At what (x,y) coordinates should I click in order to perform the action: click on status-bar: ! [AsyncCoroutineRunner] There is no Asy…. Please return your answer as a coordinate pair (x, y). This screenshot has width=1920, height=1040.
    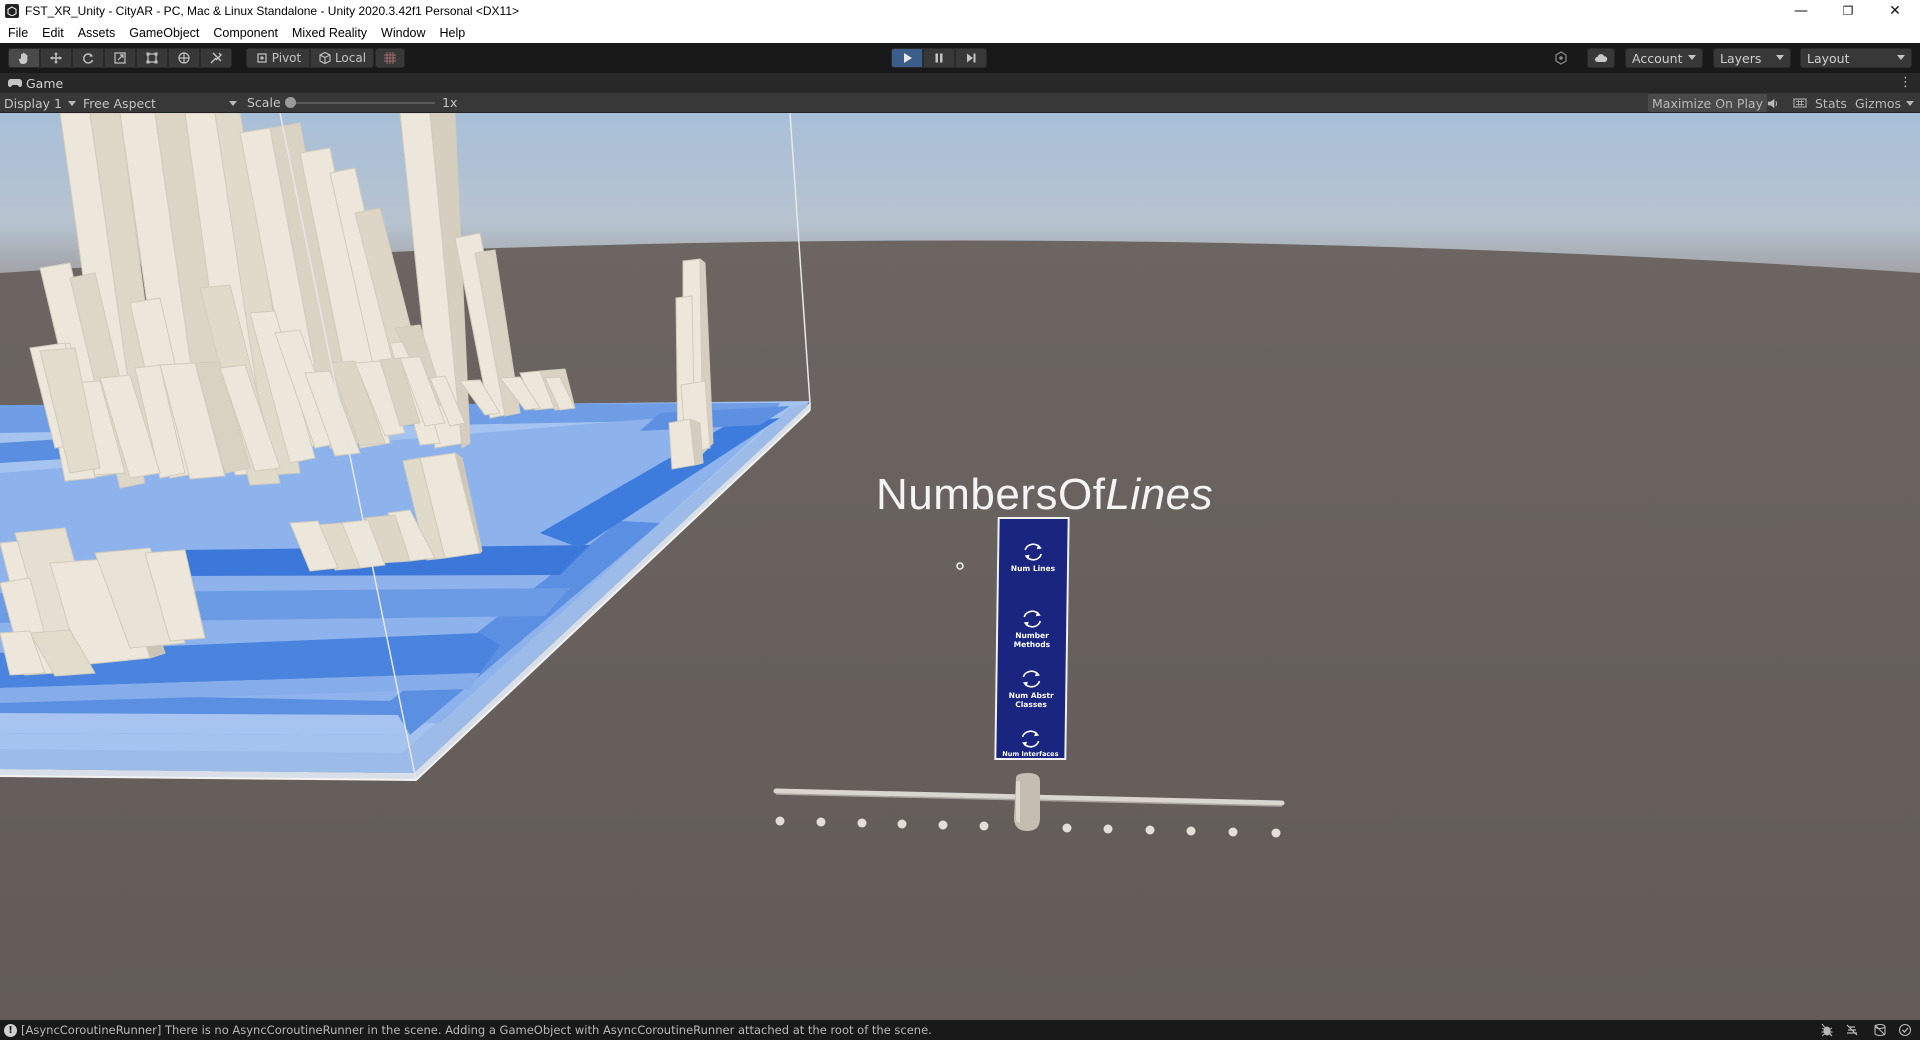
    Looking at the image, I should click on (960, 1030).